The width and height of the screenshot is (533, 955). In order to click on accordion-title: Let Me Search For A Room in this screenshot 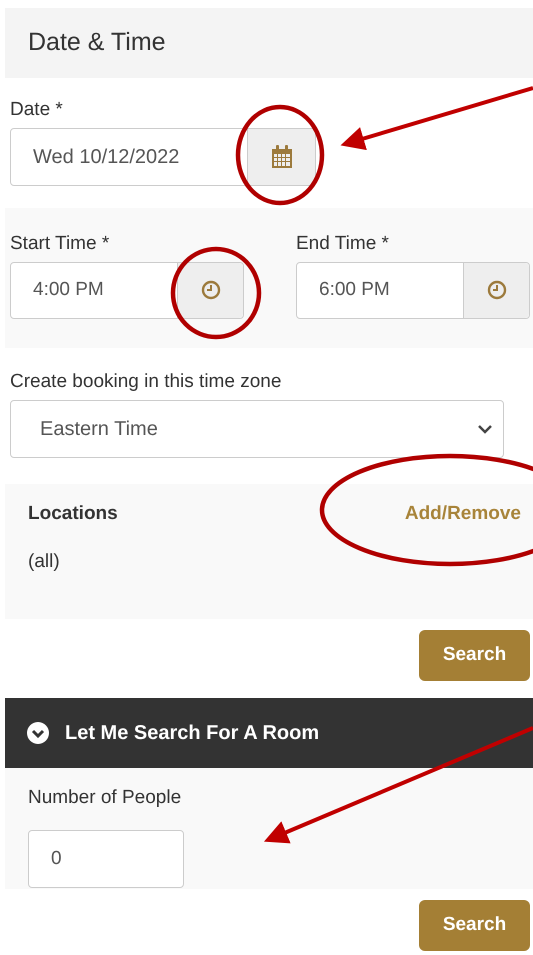, I will do `click(192, 733)`.